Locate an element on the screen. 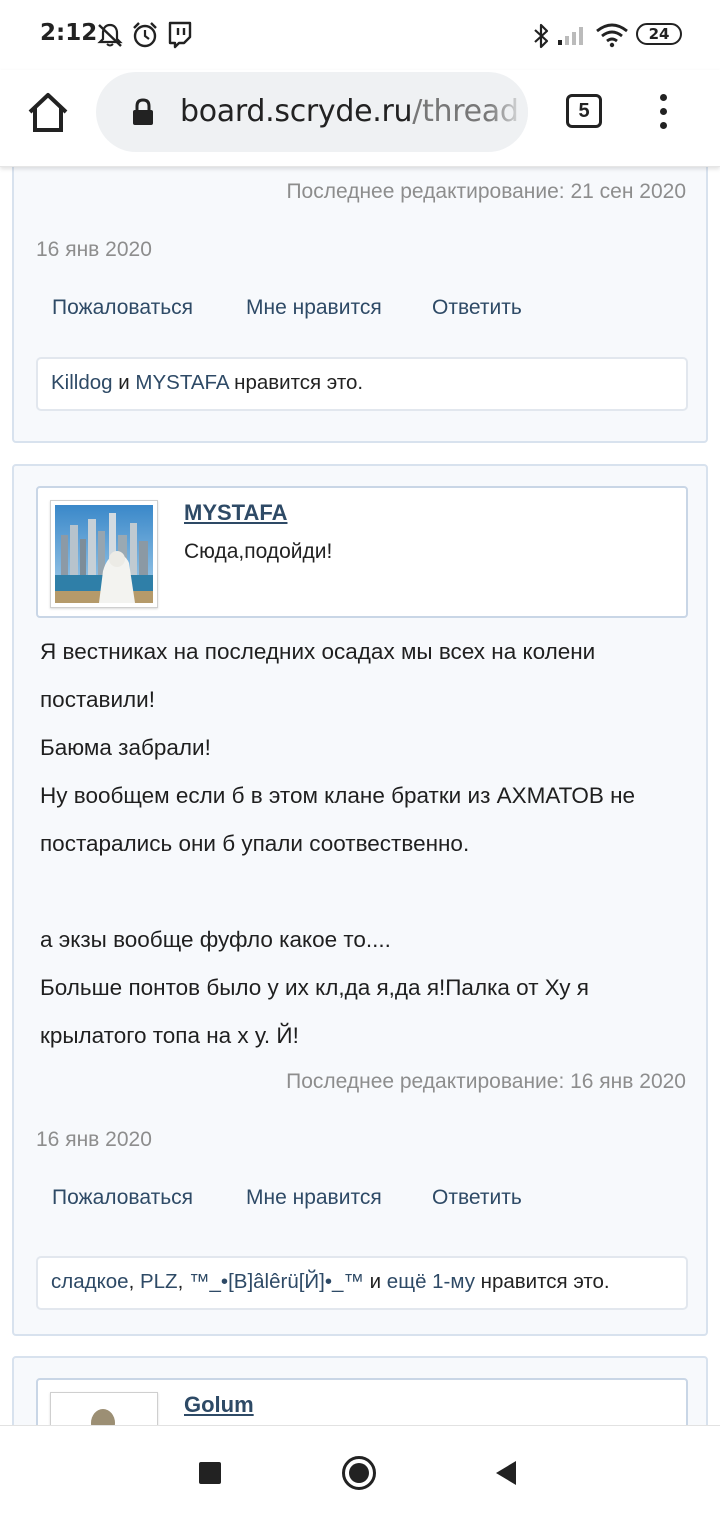 This screenshot has width=720, height=1520. liker-link: ™_•[B]âlêrü[Й]•_™ is located at coordinates (276, 1281).